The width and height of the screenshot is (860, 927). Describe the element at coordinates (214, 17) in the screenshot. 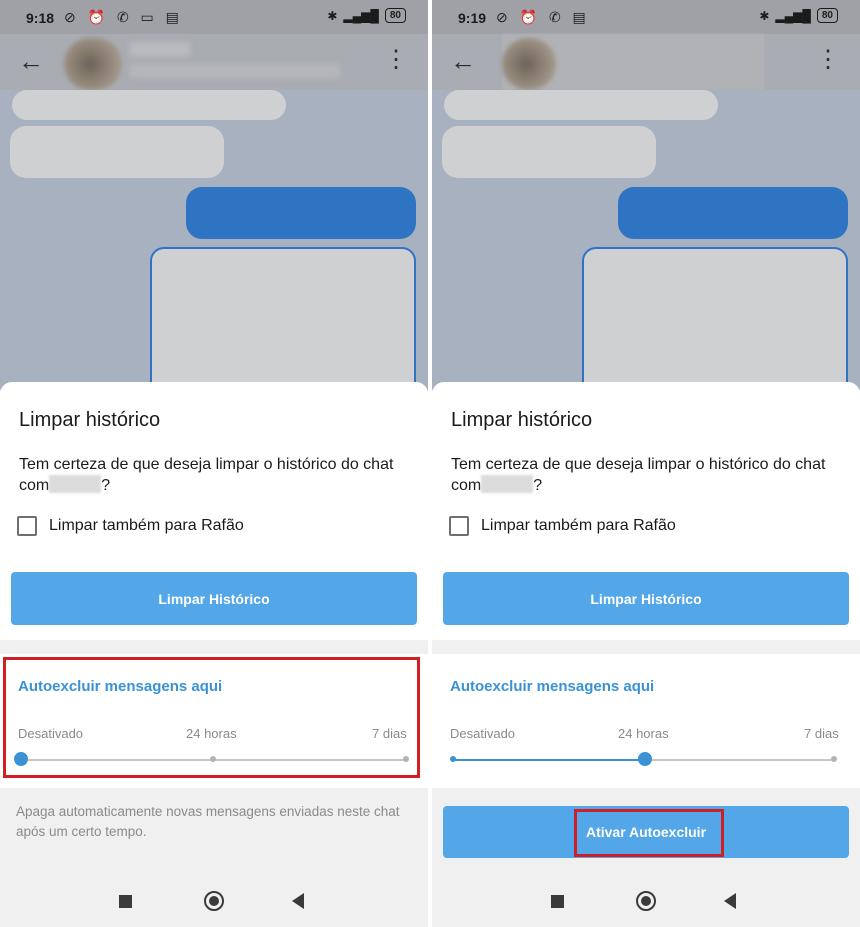

I see `status-bar: 9:18 ⊘ ⏰ ✆ ▭ ▤ ✱ ▂▄▆█ 80` at that location.